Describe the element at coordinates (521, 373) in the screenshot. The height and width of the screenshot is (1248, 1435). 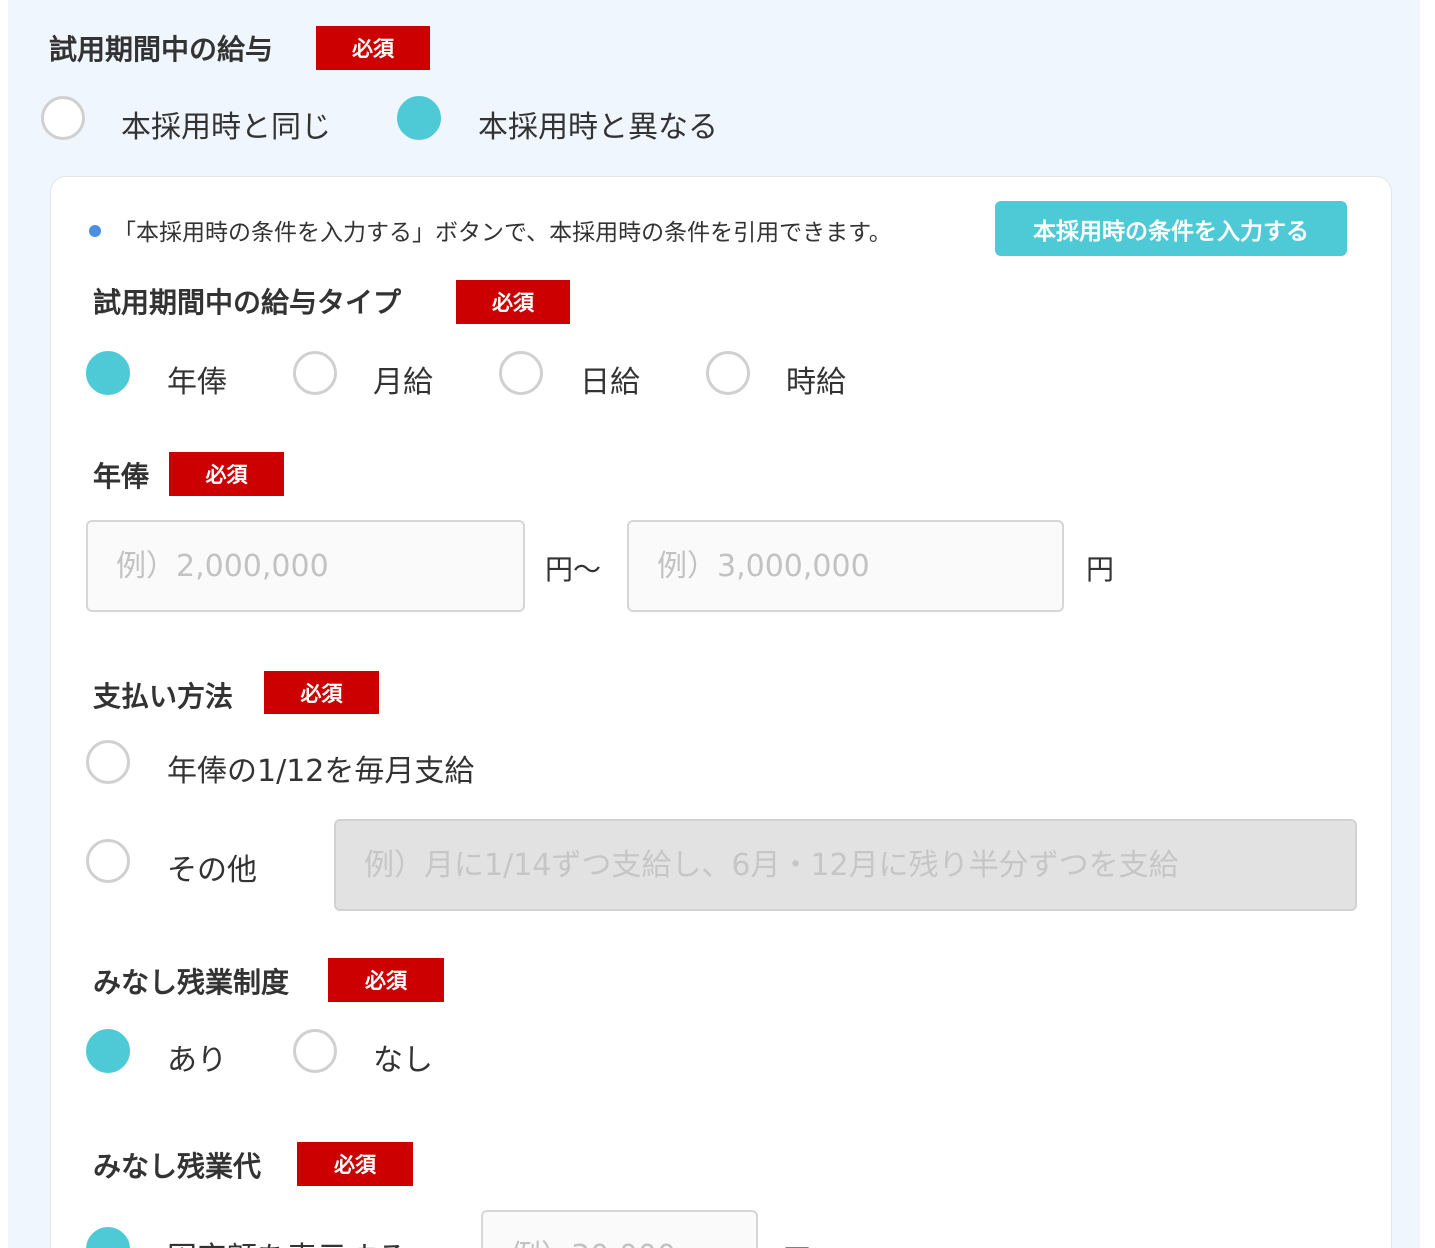
I see `radio-salary-type-daily` at that location.